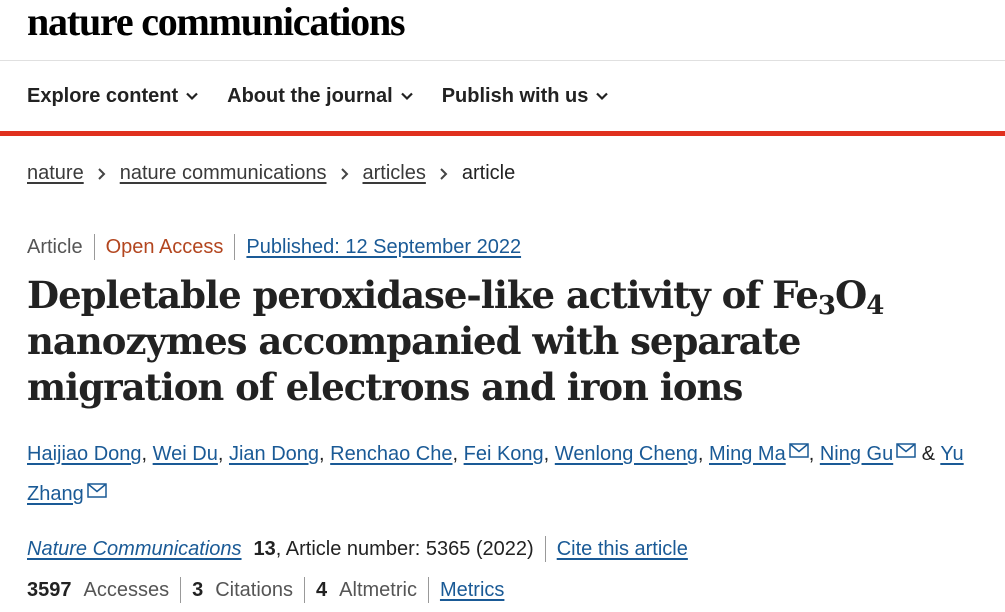 The height and width of the screenshot is (612, 1005). What do you see at coordinates (826, 306) in the screenshot?
I see `title-subscript: 3` at bounding box center [826, 306].